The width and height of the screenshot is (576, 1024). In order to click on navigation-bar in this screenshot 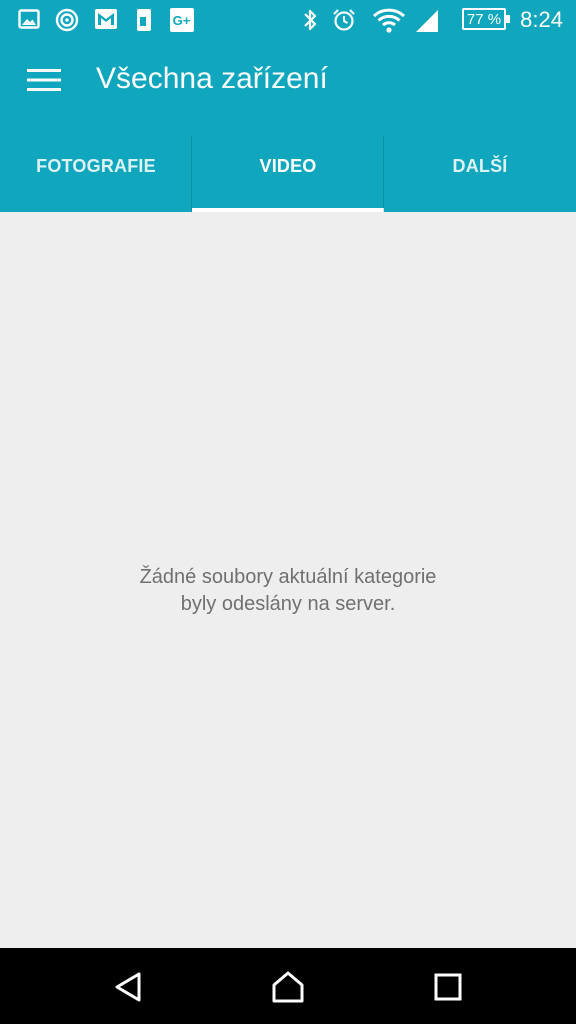, I will do `click(288, 986)`.